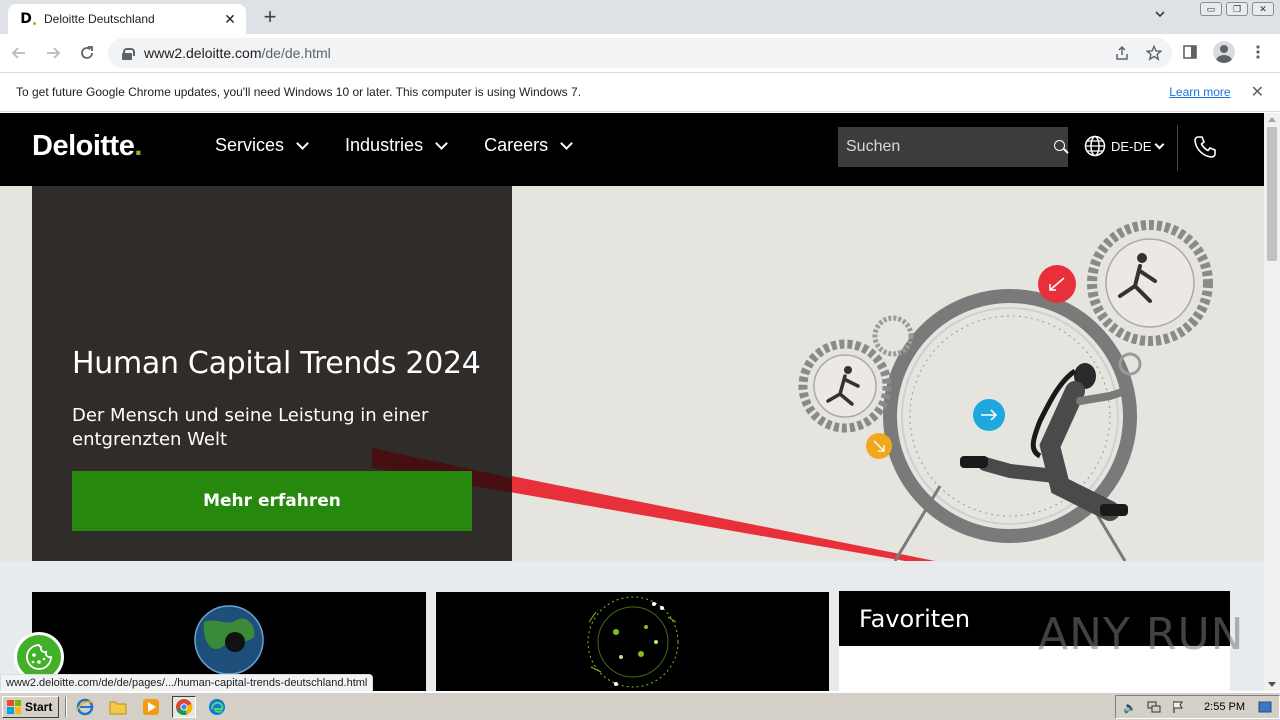 This screenshot has width=1280, height=720. I want to click on toolbar-right, so click(1224, 52).